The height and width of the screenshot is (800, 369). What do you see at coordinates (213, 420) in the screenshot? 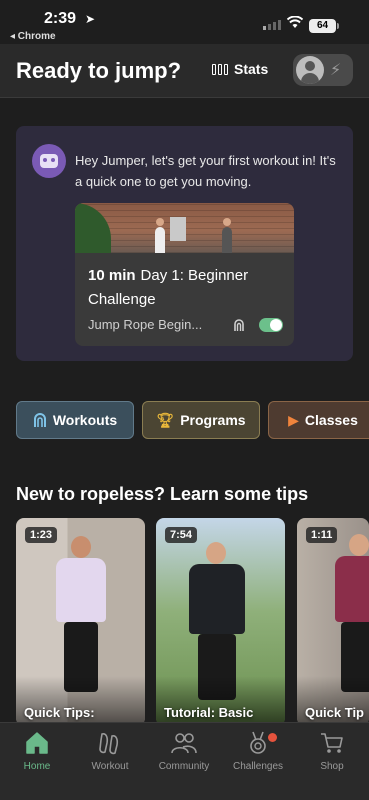
I see `programs-label: Programs` at bounding box center [213, 420].